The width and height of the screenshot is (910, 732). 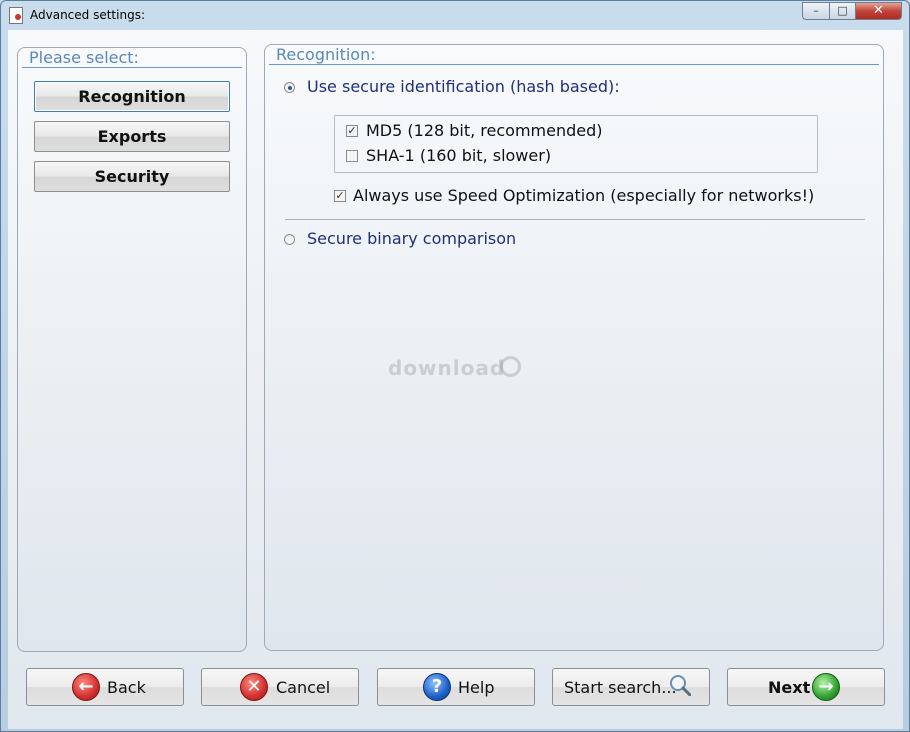 I want to click on recognition-panel-title: Recognition:, so click(x=326, y=54).